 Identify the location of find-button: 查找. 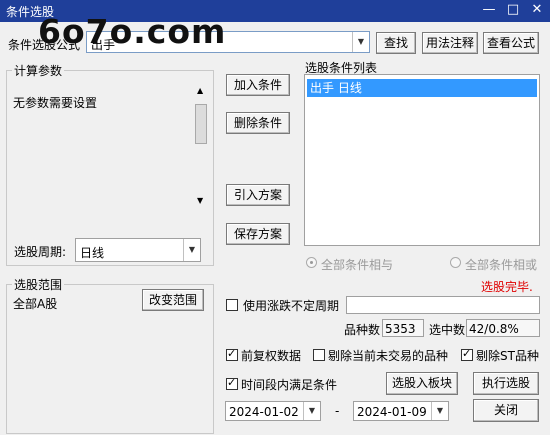
(396, 43).